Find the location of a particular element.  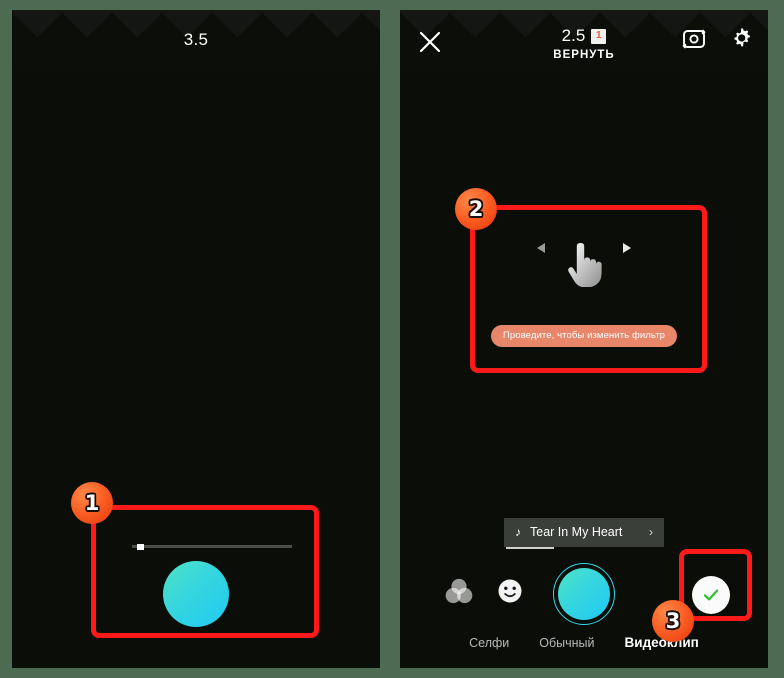

hand-glyph is located at coordinates (585, 265).